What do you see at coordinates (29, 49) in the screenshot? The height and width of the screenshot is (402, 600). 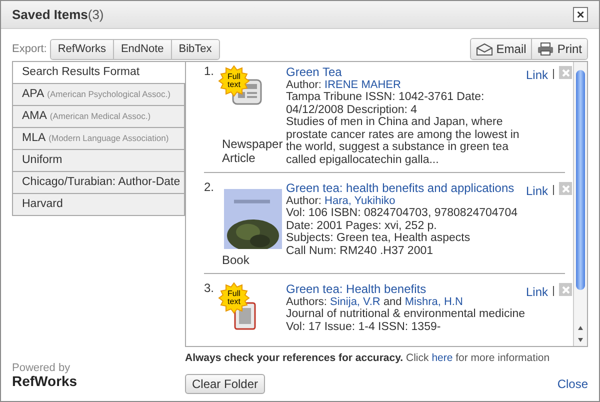 I see `export-label: Export:` at bounding box center [29, 49].